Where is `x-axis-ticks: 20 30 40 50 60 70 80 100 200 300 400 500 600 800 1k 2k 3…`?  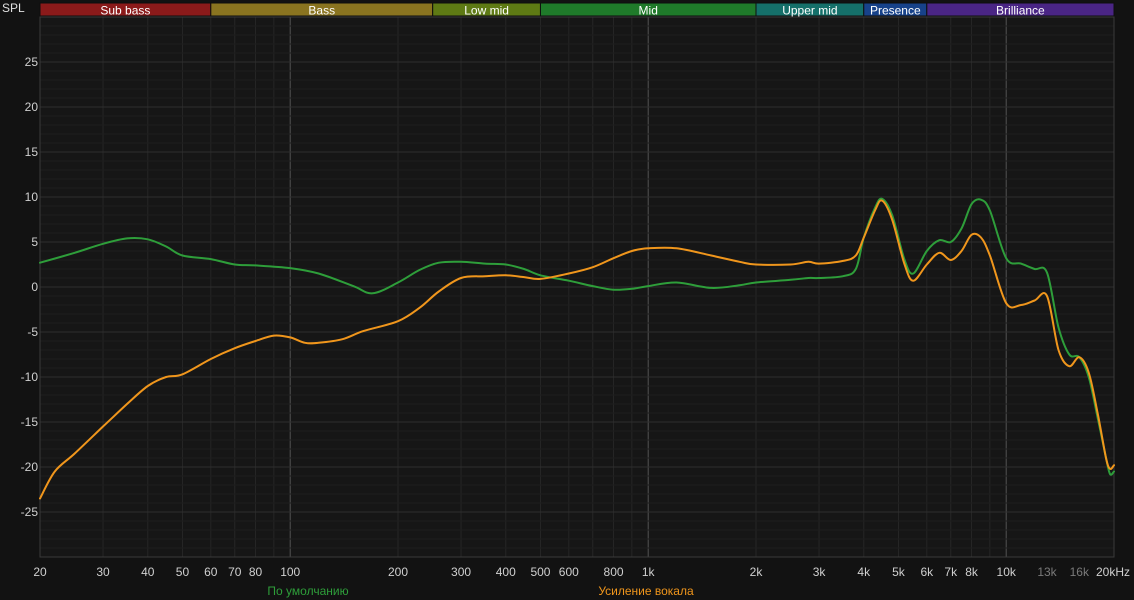 x-axis-ticks: 20 30 40 50 60 70 80 100 200 300 400 500 600 800 1k 2k 3… is located at coordinates (581, 572).